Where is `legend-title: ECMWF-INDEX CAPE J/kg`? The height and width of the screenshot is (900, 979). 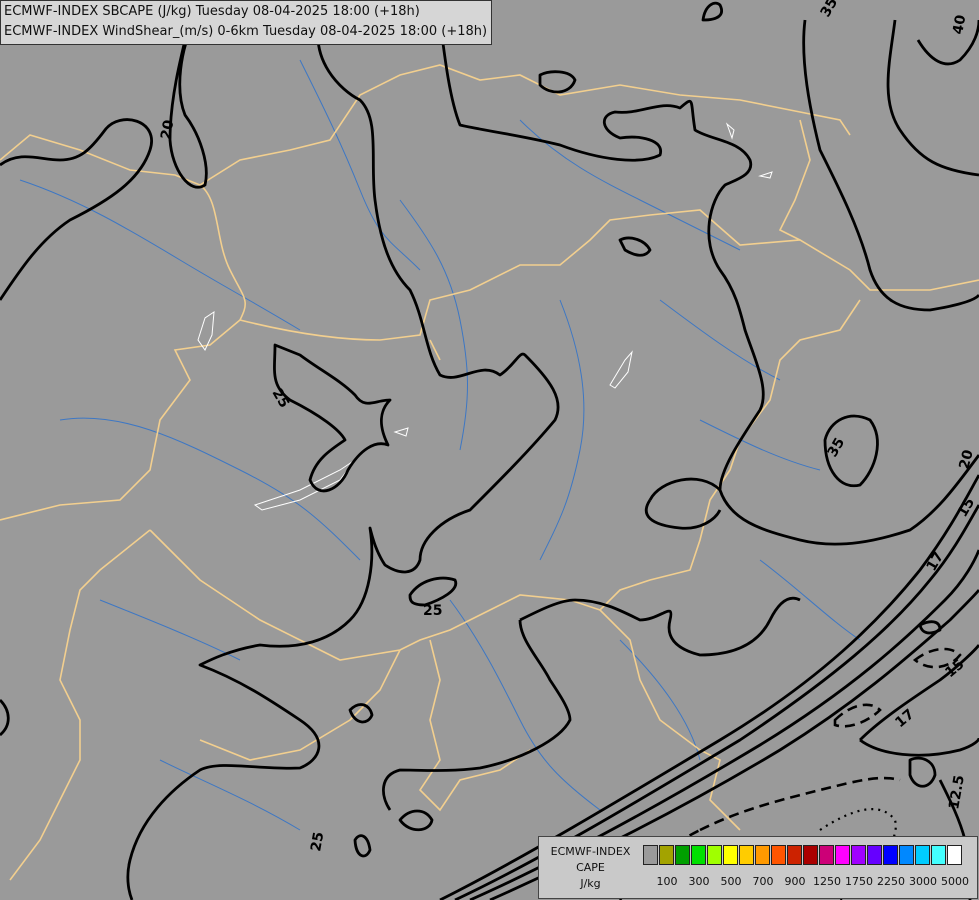
legend-title: ECMWF-INDEX CAPE J/kg is located at coordinates (590, 868).